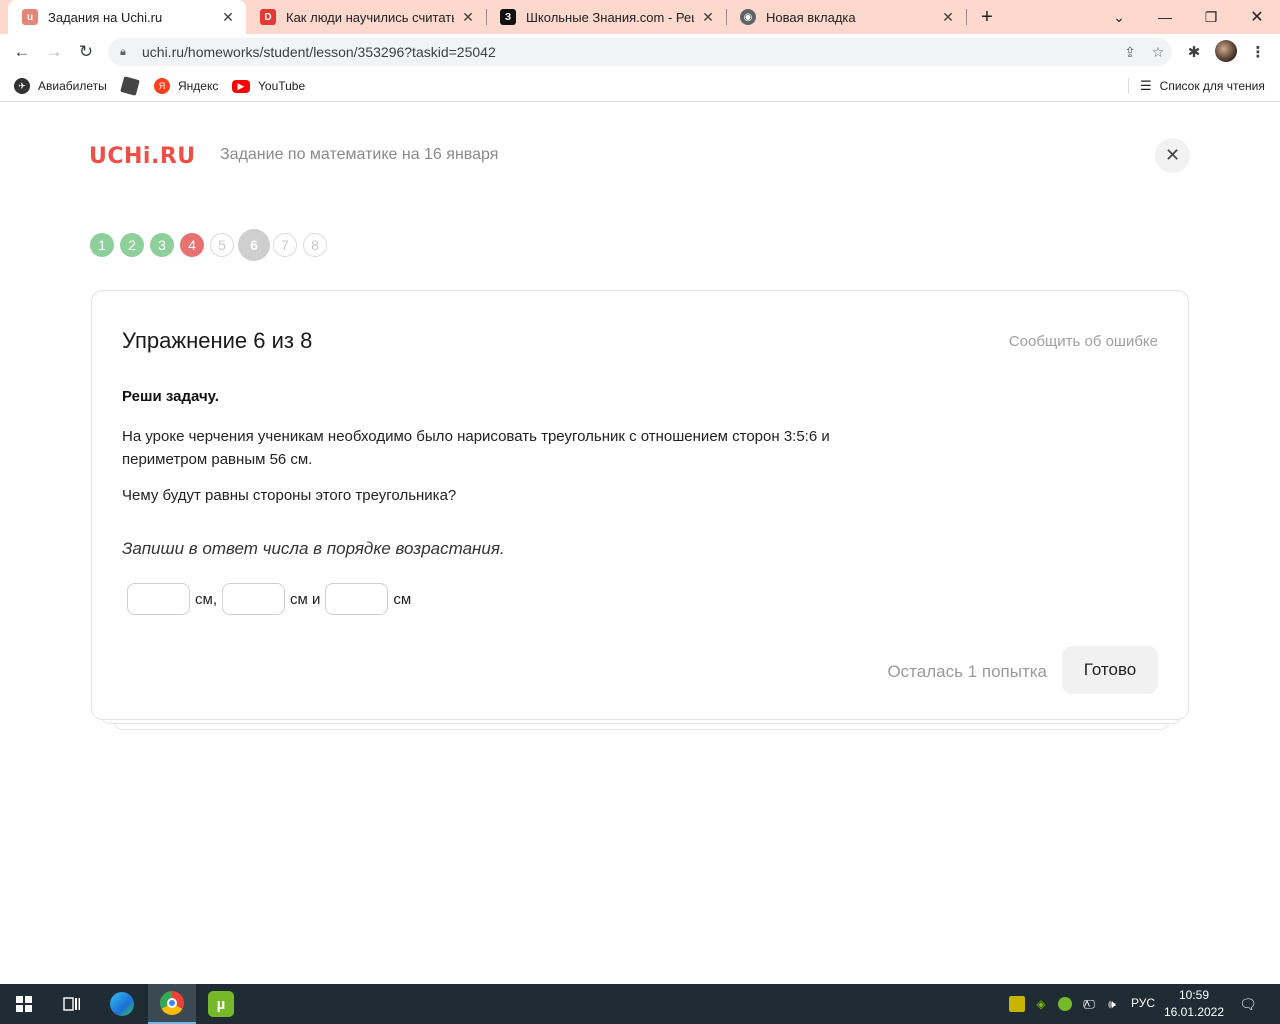  Describe the element at coordinates (1130, 52) in the screenshot. I see `share-icon: ⇪` at that location.